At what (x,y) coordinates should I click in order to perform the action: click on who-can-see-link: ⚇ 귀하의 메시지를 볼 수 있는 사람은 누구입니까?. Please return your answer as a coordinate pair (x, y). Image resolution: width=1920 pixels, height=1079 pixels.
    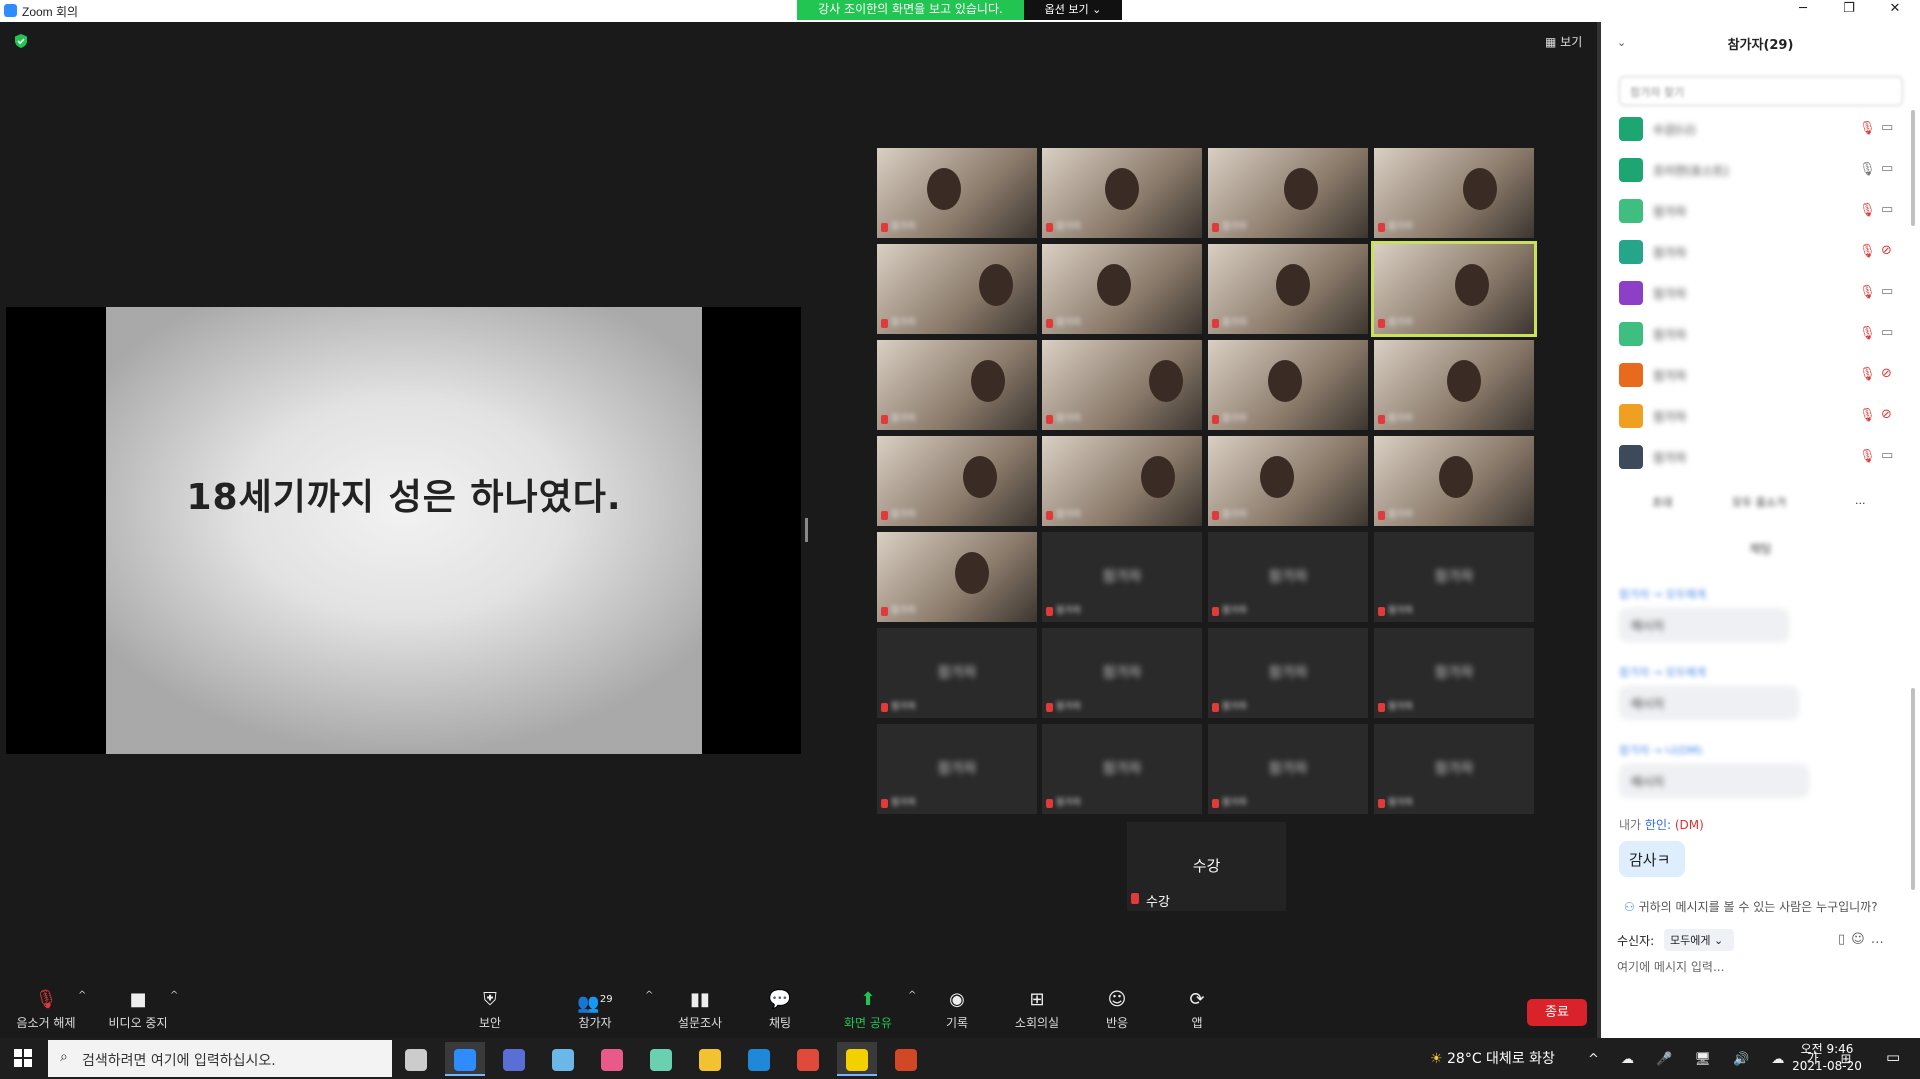
    Looking at the image, I should click on (1751, 906).